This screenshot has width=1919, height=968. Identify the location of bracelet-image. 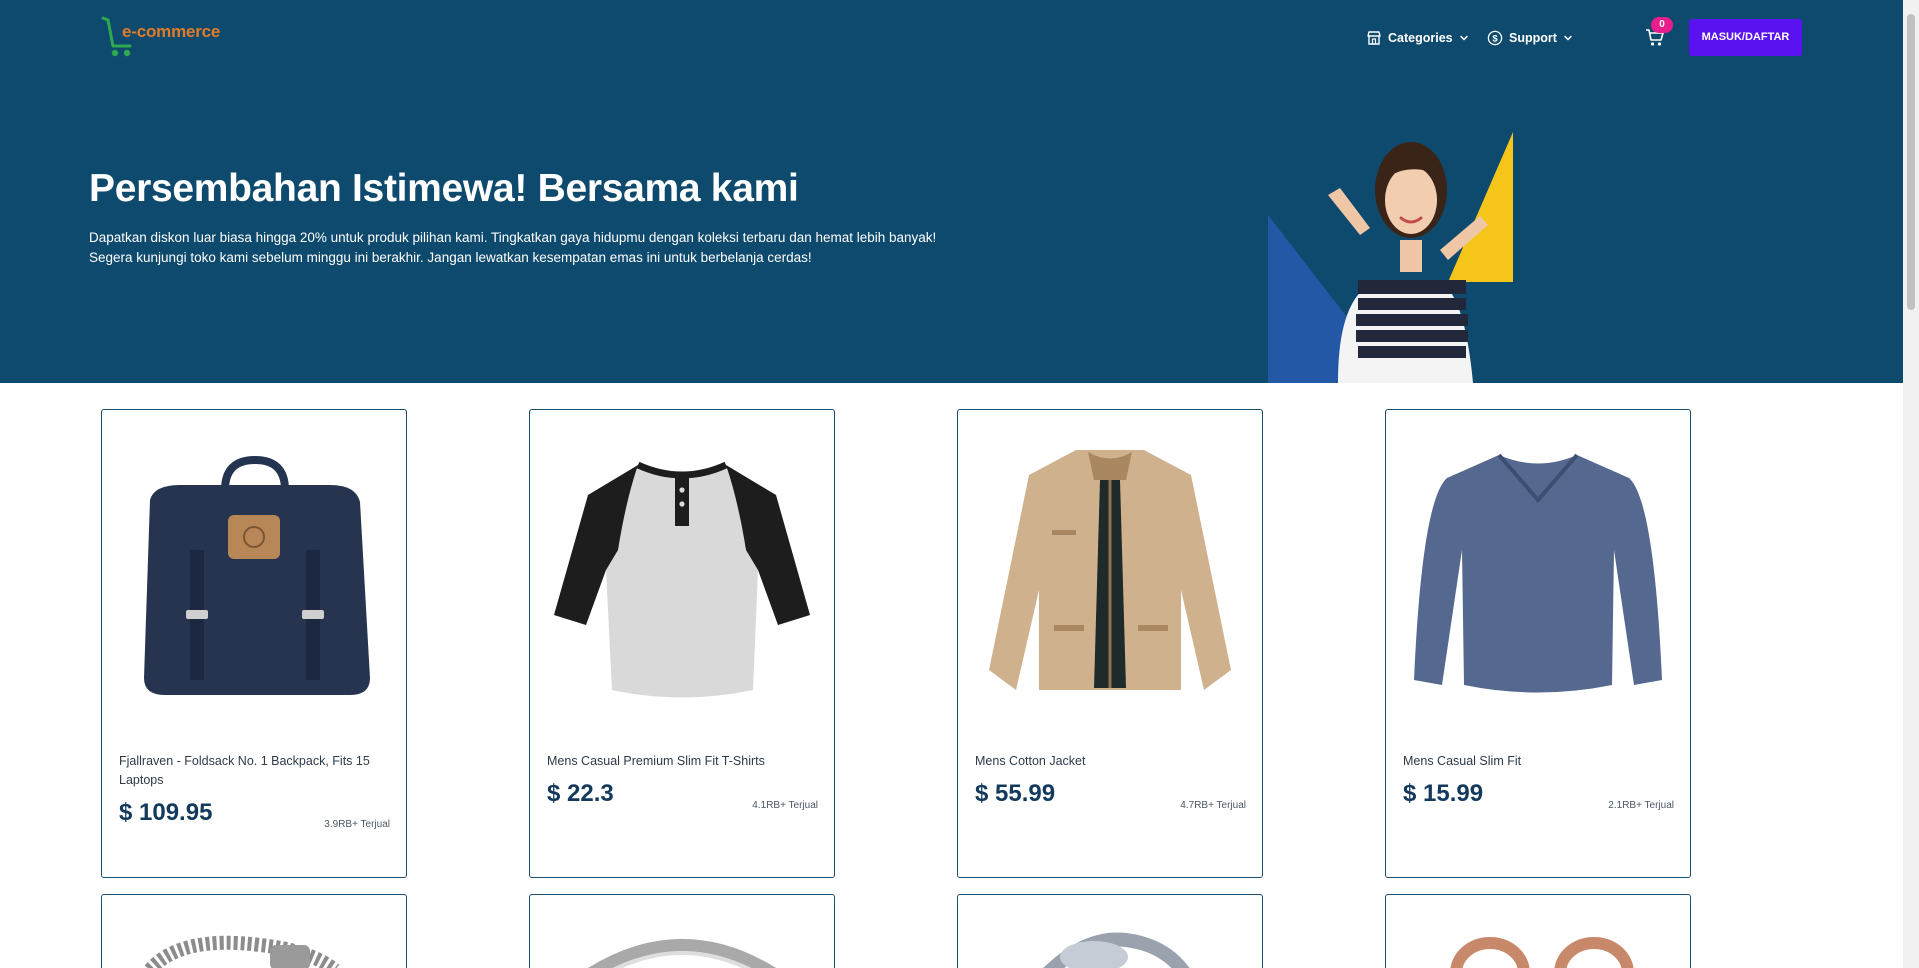
(242, 951).